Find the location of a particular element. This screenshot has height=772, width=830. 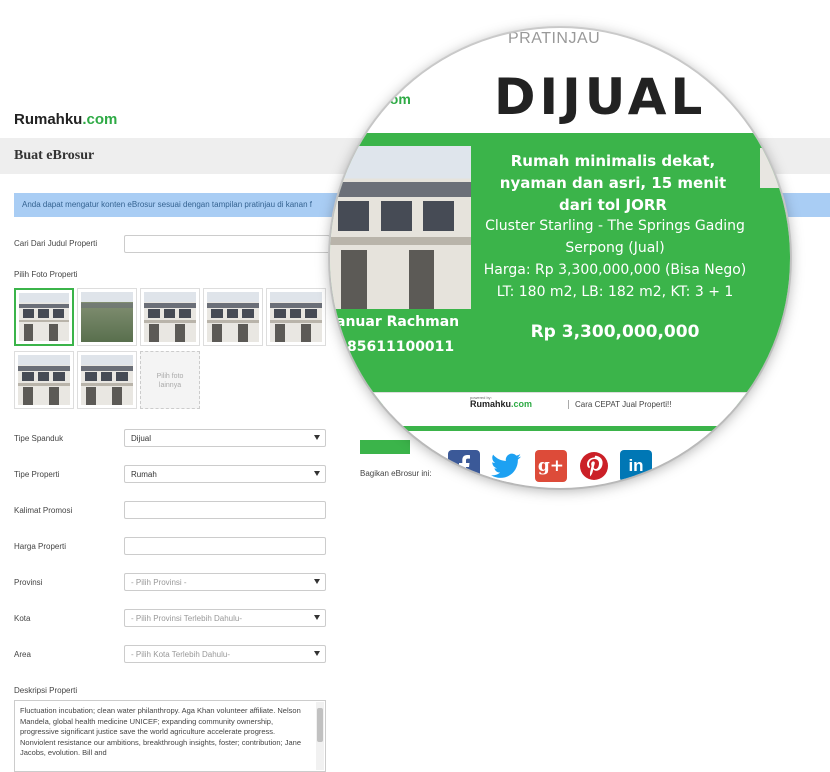

preview-logo-fragment: com is located at coordinates (396, 99).